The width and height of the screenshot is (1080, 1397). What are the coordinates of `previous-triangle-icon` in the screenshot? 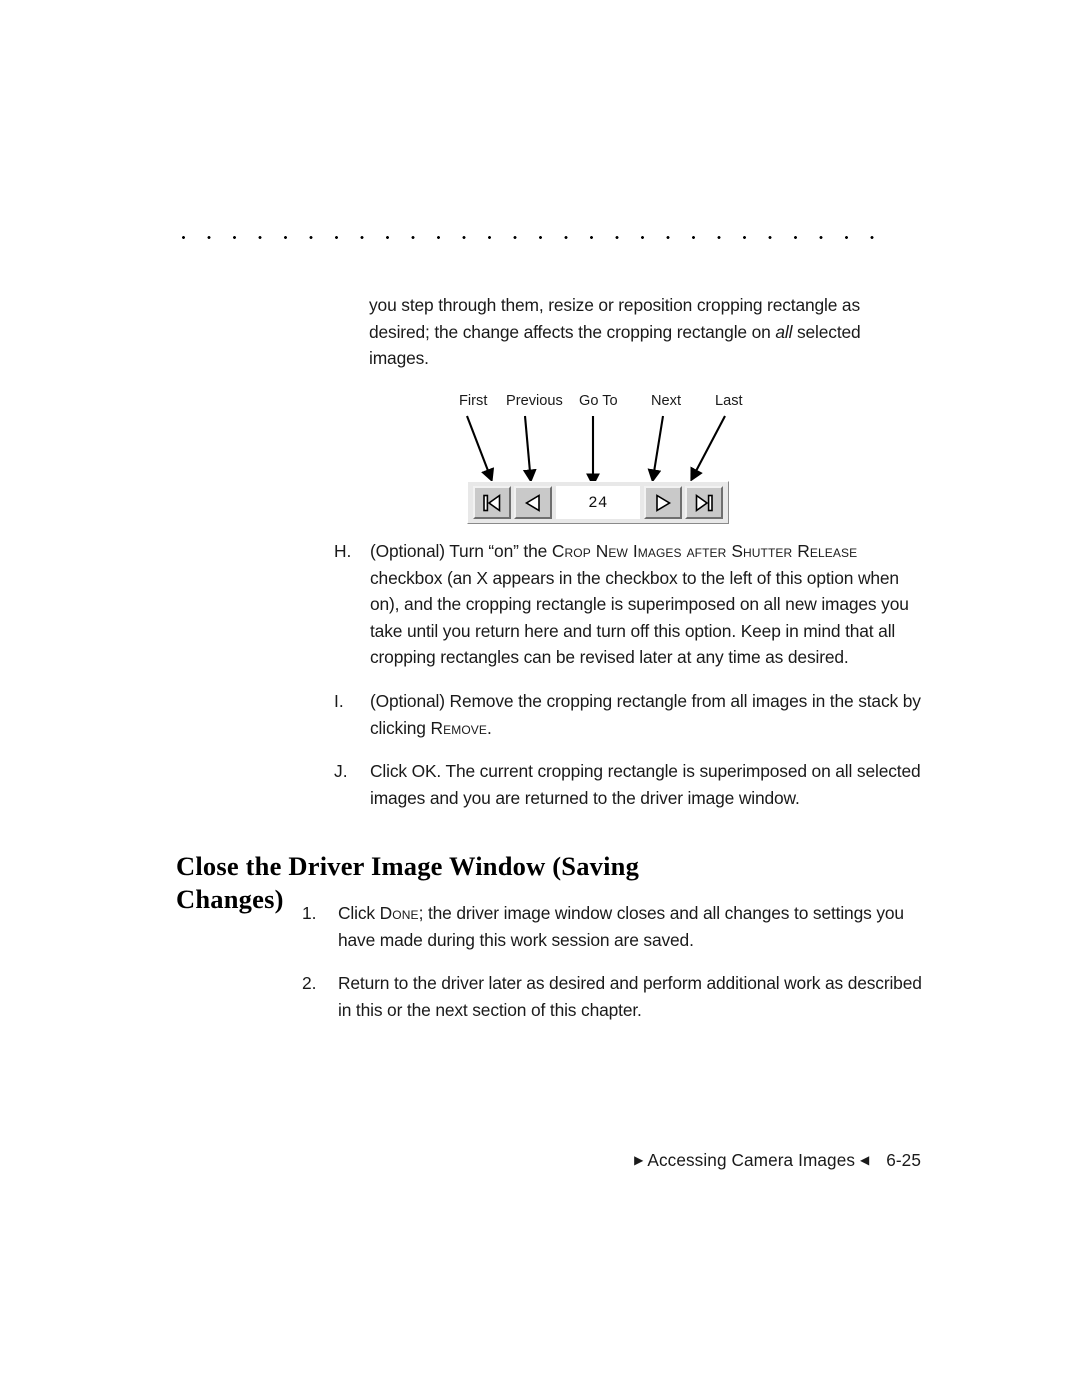 It's located at (533, 503).